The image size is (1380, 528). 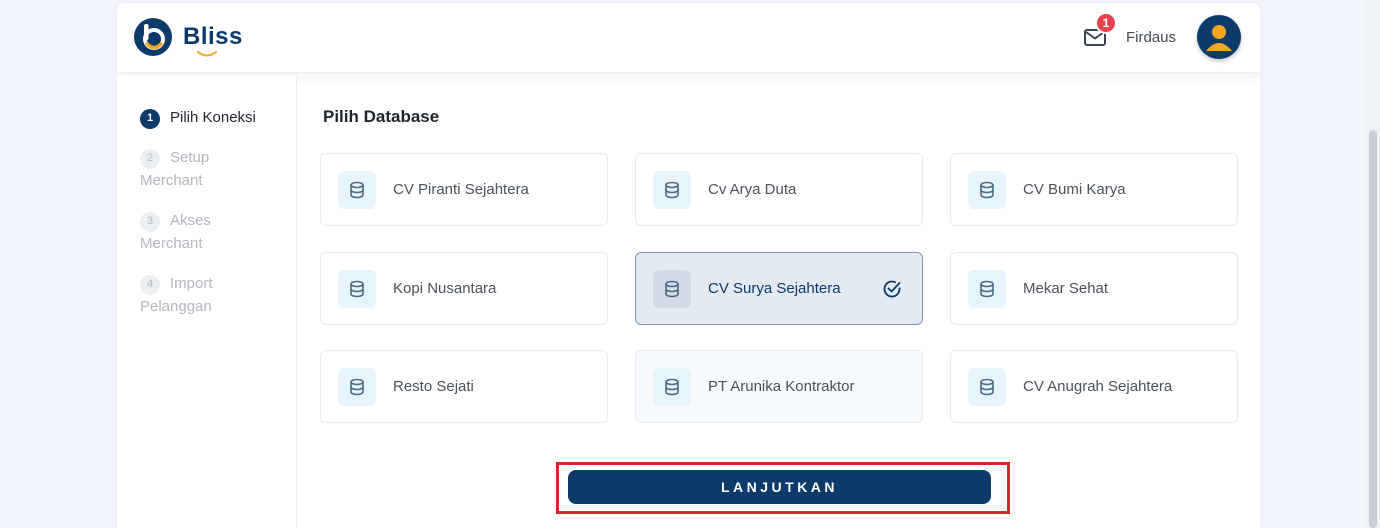 I want to click on database-name: Mekar Sehat, so click(x=1066, y=288).